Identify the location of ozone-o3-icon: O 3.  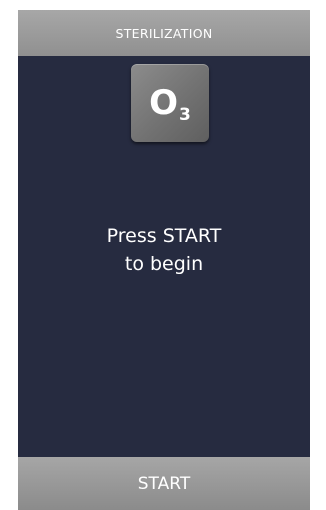
(170, 103).